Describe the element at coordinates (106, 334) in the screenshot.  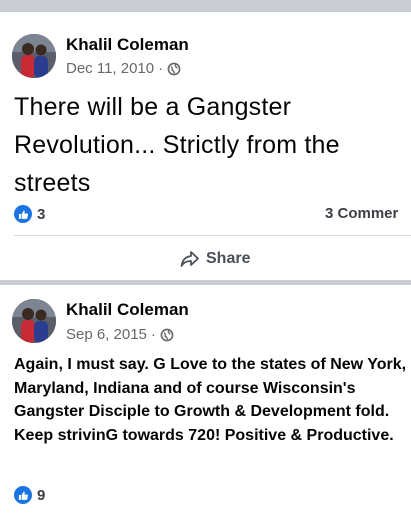
I see `post-date: Sep 6, 2015` at that location.